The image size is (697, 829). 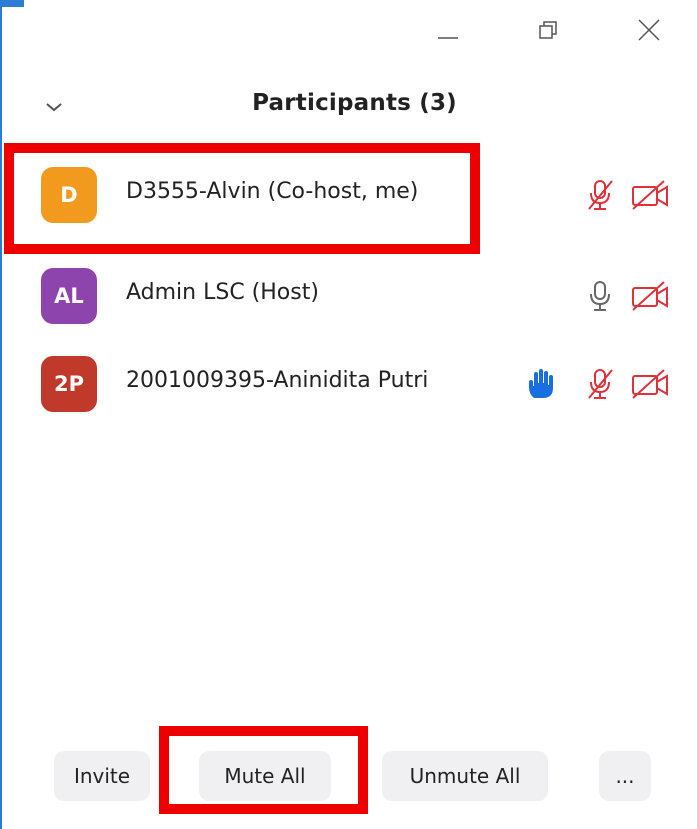 I want to click on page-title: Participants (3), so click(x=354, y=103).